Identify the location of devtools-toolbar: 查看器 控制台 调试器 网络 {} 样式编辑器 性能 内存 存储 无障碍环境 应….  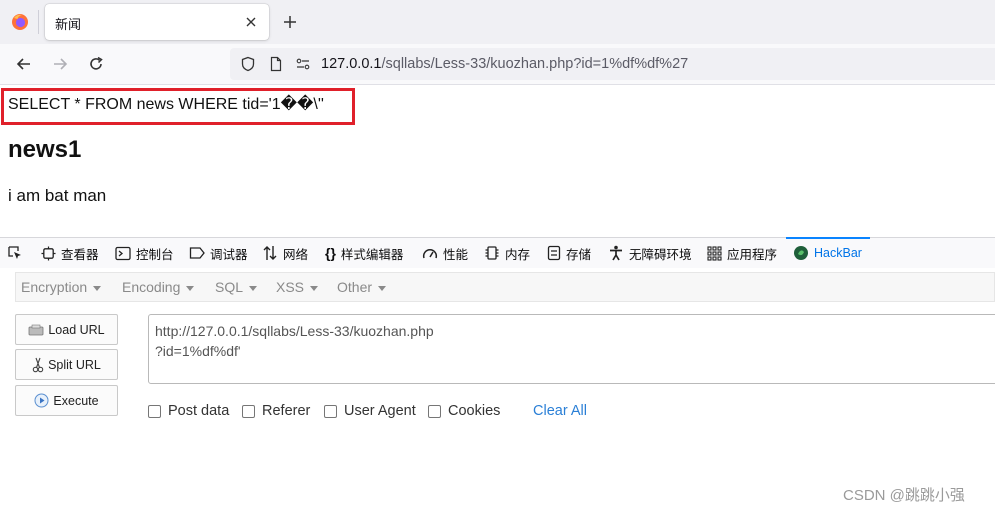
(497, 253).